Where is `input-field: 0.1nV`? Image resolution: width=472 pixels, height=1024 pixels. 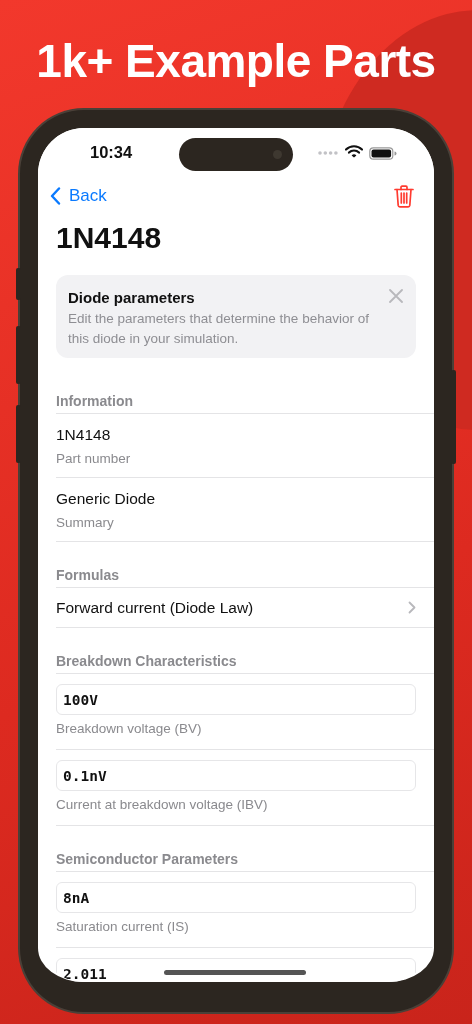
input-field: 0.1nV is located at coordinates (236, 775).